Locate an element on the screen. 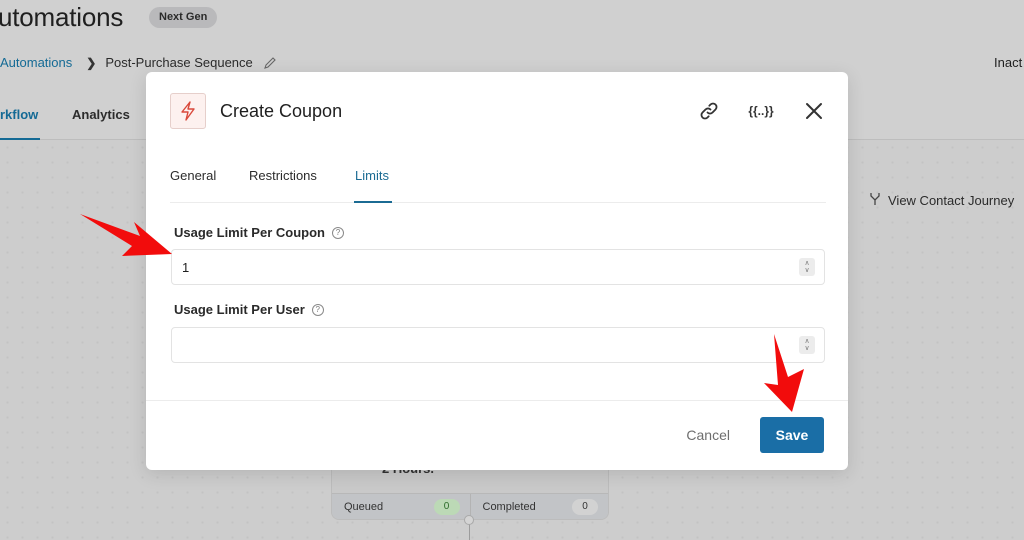 Image resolution: width=1024 pixels, height=540 pixels. tab-analytics: Analytics is located at coordinates (101, 114).